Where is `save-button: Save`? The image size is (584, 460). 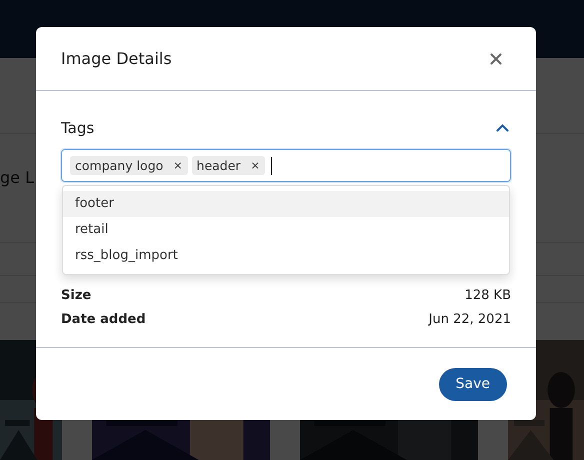 save-button: Save is located at coordinates (472, 384).